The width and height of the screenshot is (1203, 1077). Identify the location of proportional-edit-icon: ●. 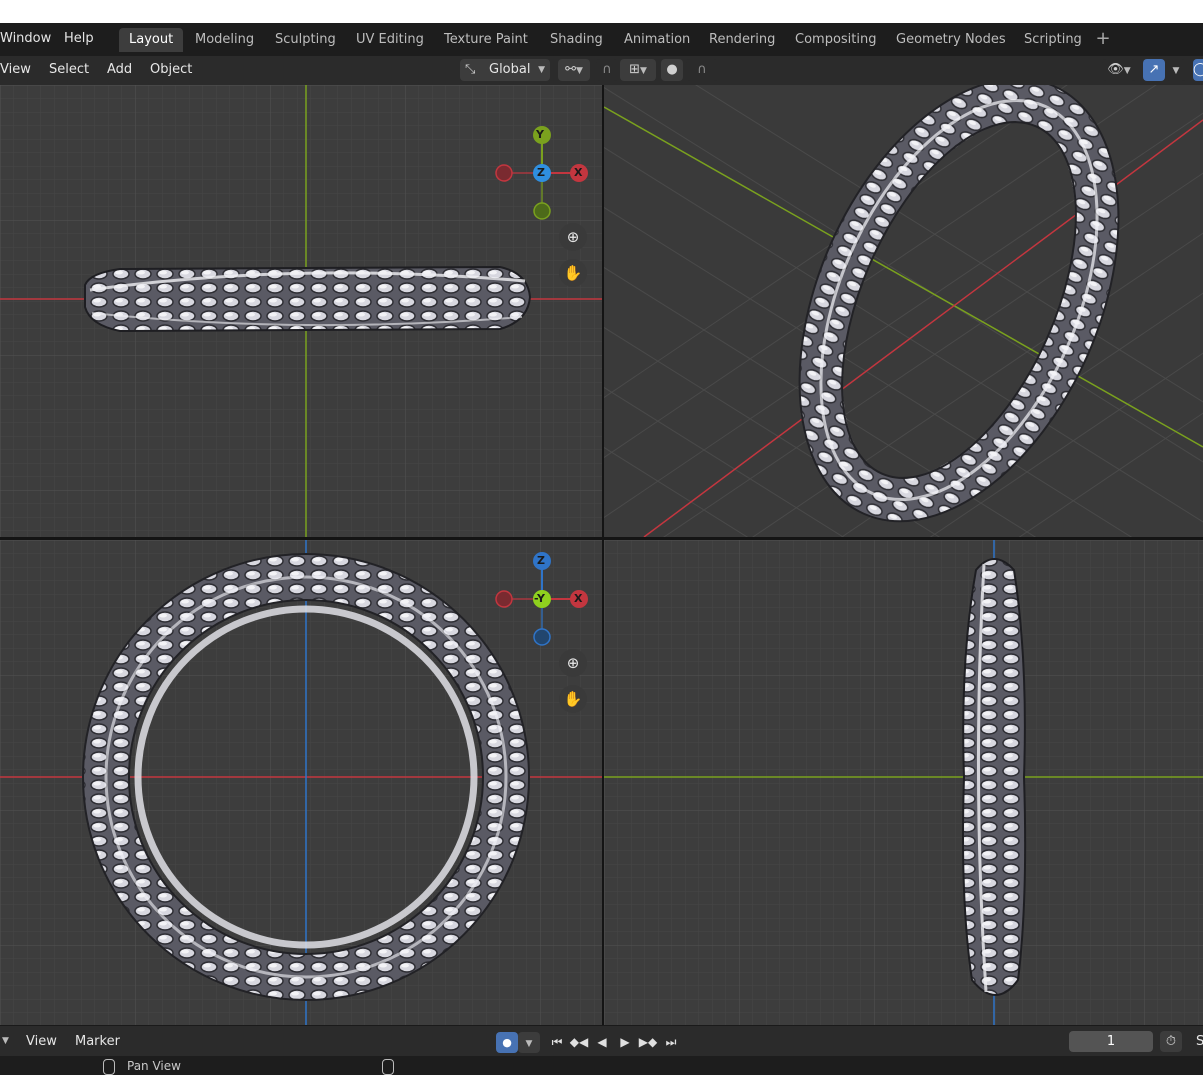
(672, 69).